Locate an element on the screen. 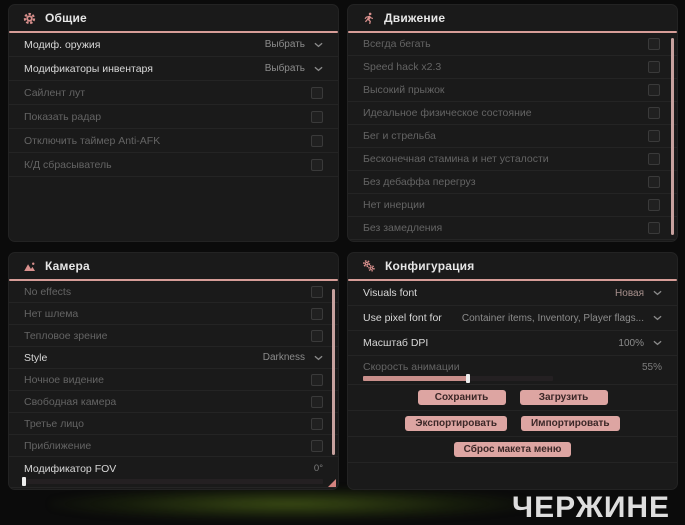 Image resolution: width=685 pixels, height=525 pixels. gears-icon is located at coordinates (369, 266).